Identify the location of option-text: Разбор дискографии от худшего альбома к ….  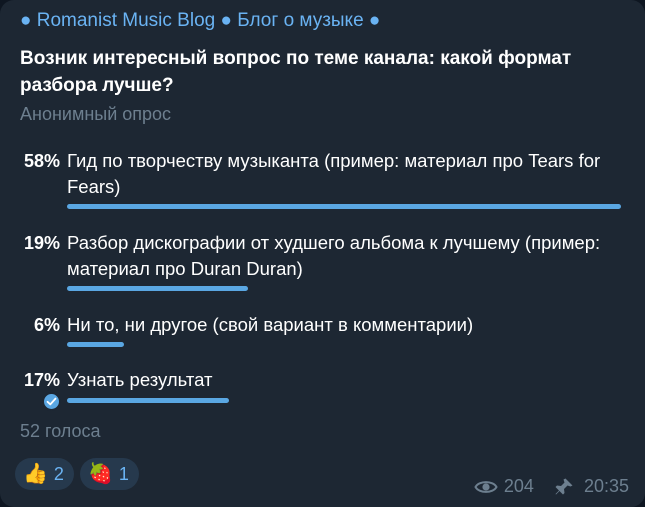
(334, 255).